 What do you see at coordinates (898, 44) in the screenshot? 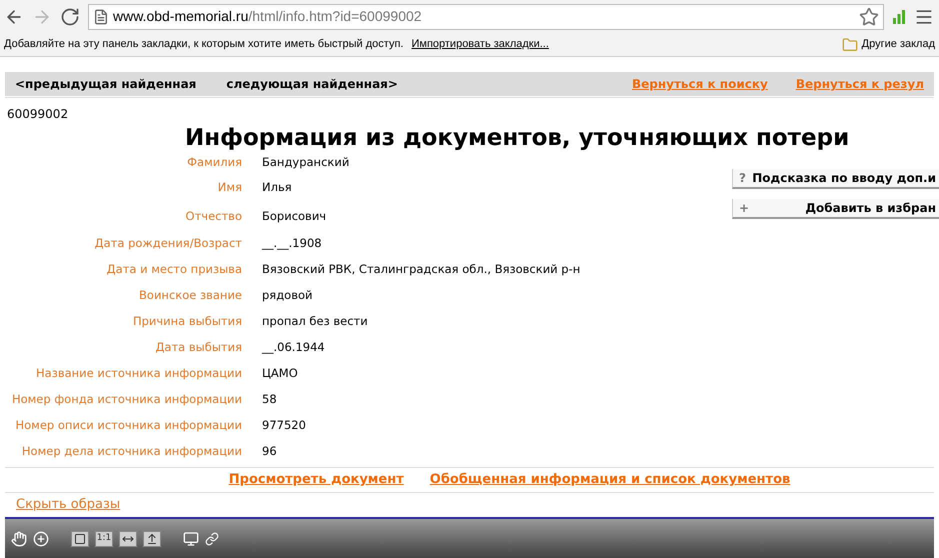
I see `other-bookmarks: Другие заклад` at bounding box center [898, 44].